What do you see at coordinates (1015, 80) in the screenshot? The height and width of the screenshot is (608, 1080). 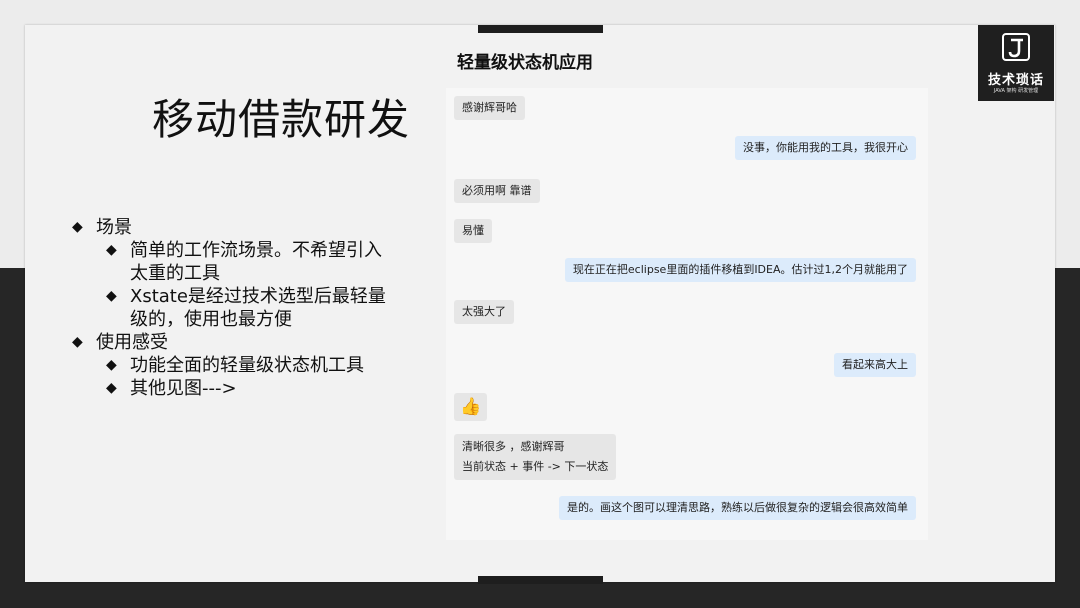 I see `brand-name: 技术琐话` at bounding box center [1015, 80].